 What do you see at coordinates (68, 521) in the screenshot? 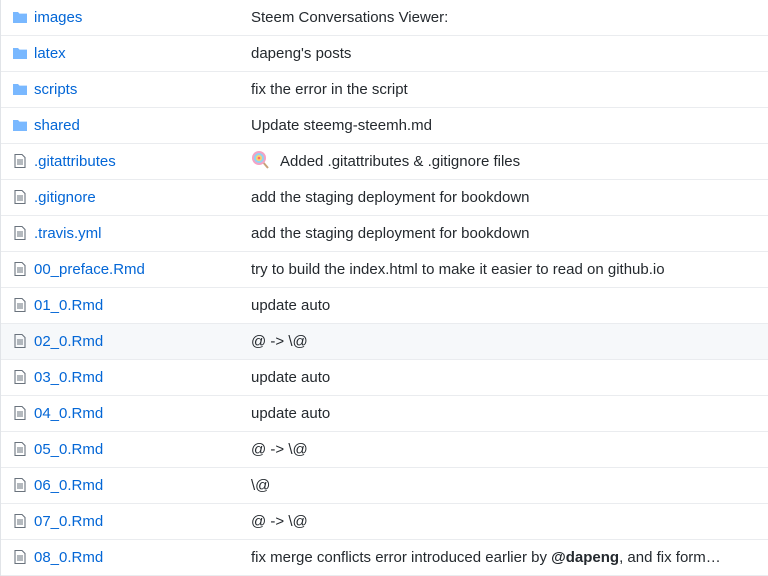
I see `file-name-link: 07_0.Rmd` at bounding box center [68, 521].